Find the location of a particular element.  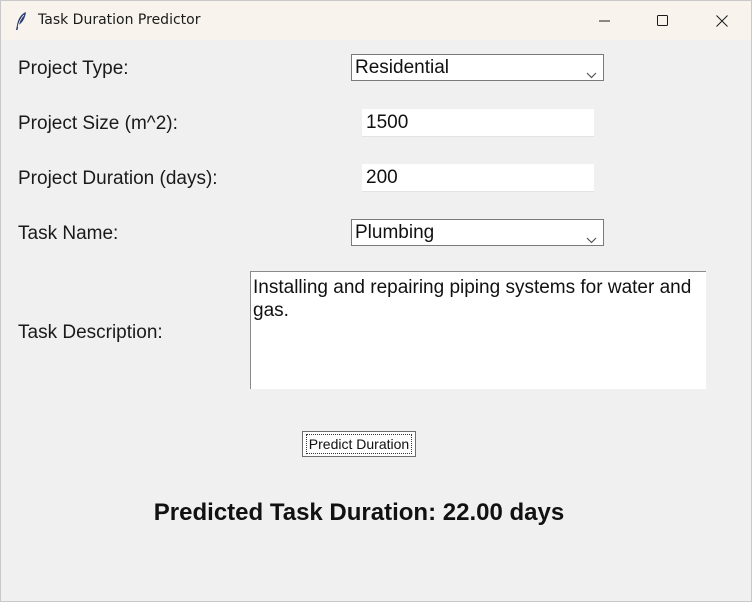

window-title: Task Duration Predictor is located at coordinates (119, 20).